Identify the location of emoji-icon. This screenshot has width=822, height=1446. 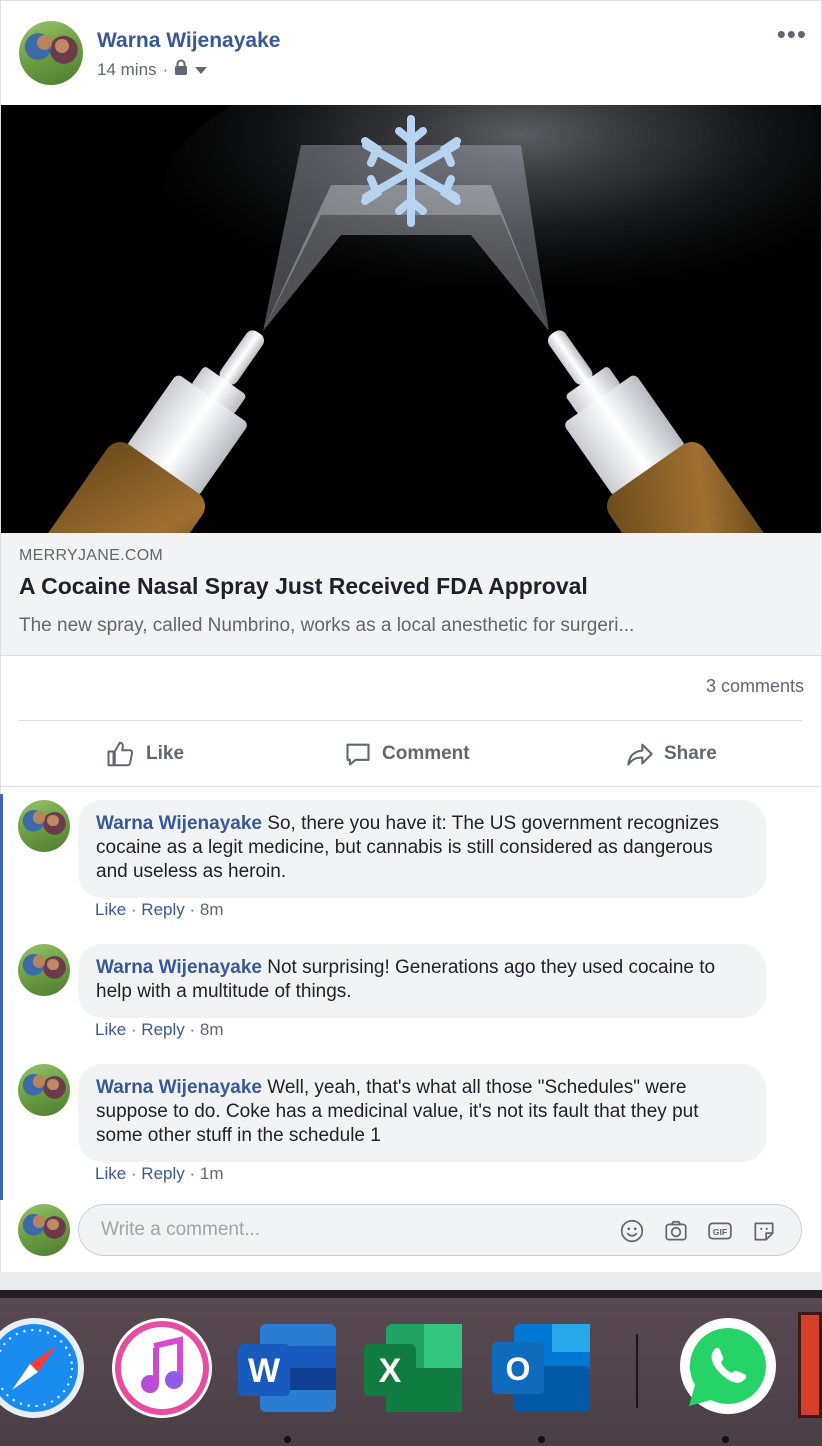
(632, 1231).